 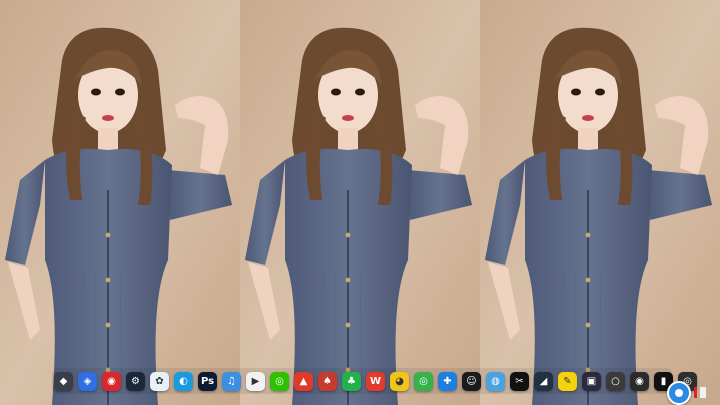 What do you see at coordinates (159, 381) in the screenshot?
I see `flower-app-icon: ✿` at bounding box center [159, 381].